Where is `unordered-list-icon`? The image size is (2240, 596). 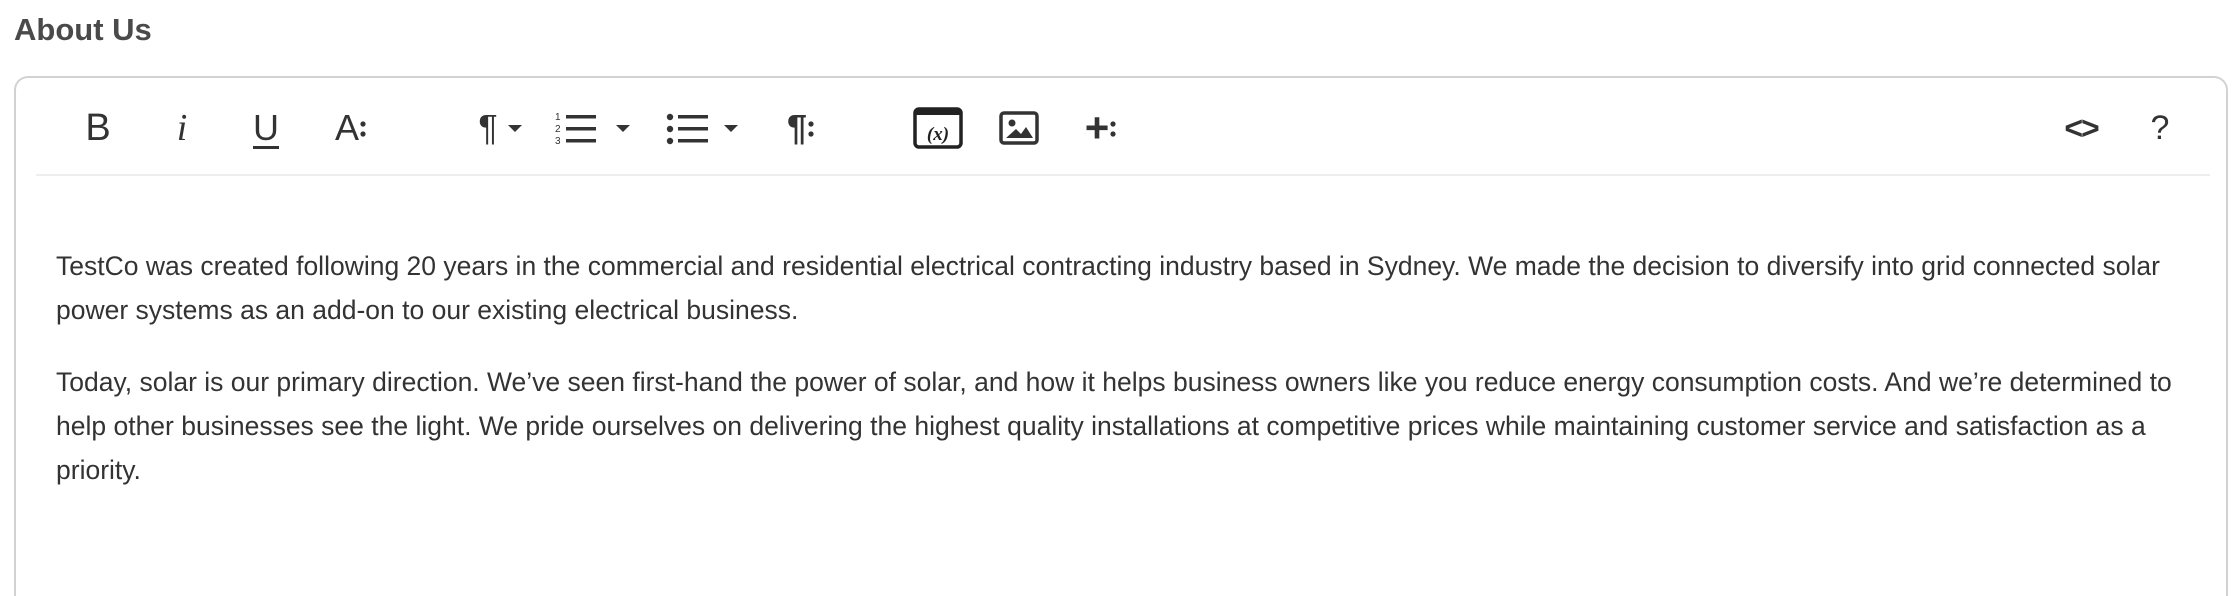 unordered-list-icon is located at coordinates (687, 129).